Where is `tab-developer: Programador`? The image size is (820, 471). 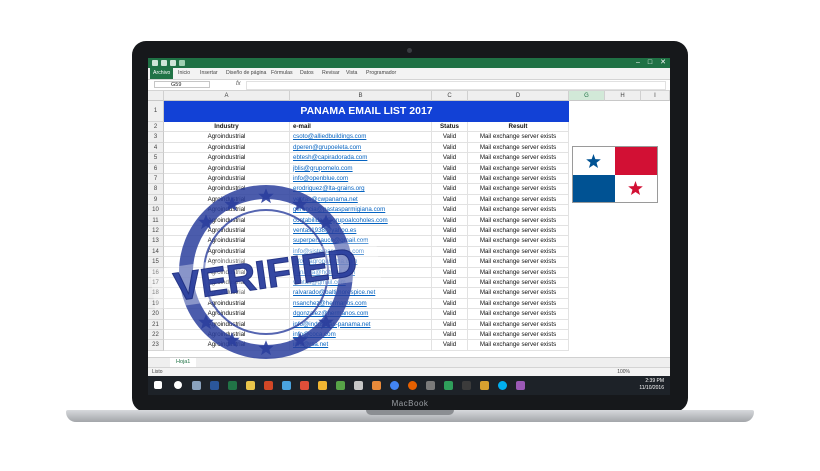
tab-developer: Programador is located at coordinates (381, 73).